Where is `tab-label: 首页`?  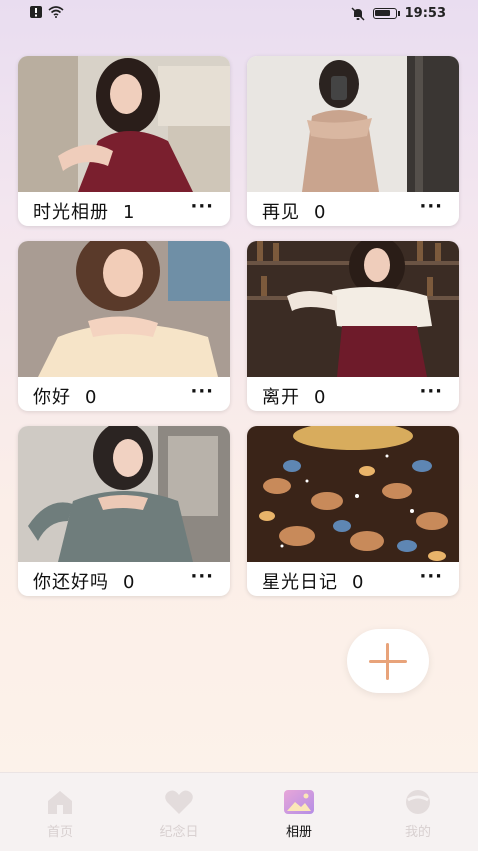
tab-label: 首页 is located at coordinates (59, 832).